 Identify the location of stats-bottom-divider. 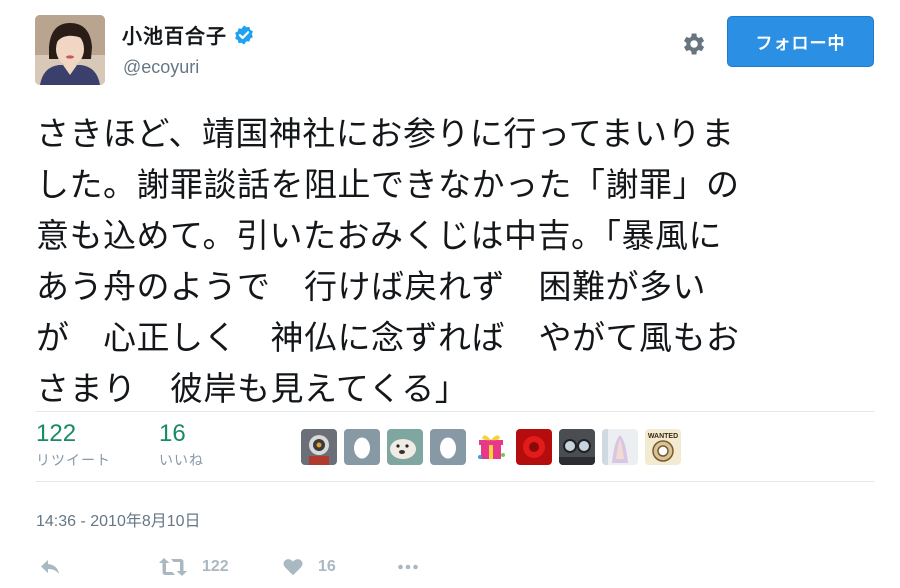
(455, 481).